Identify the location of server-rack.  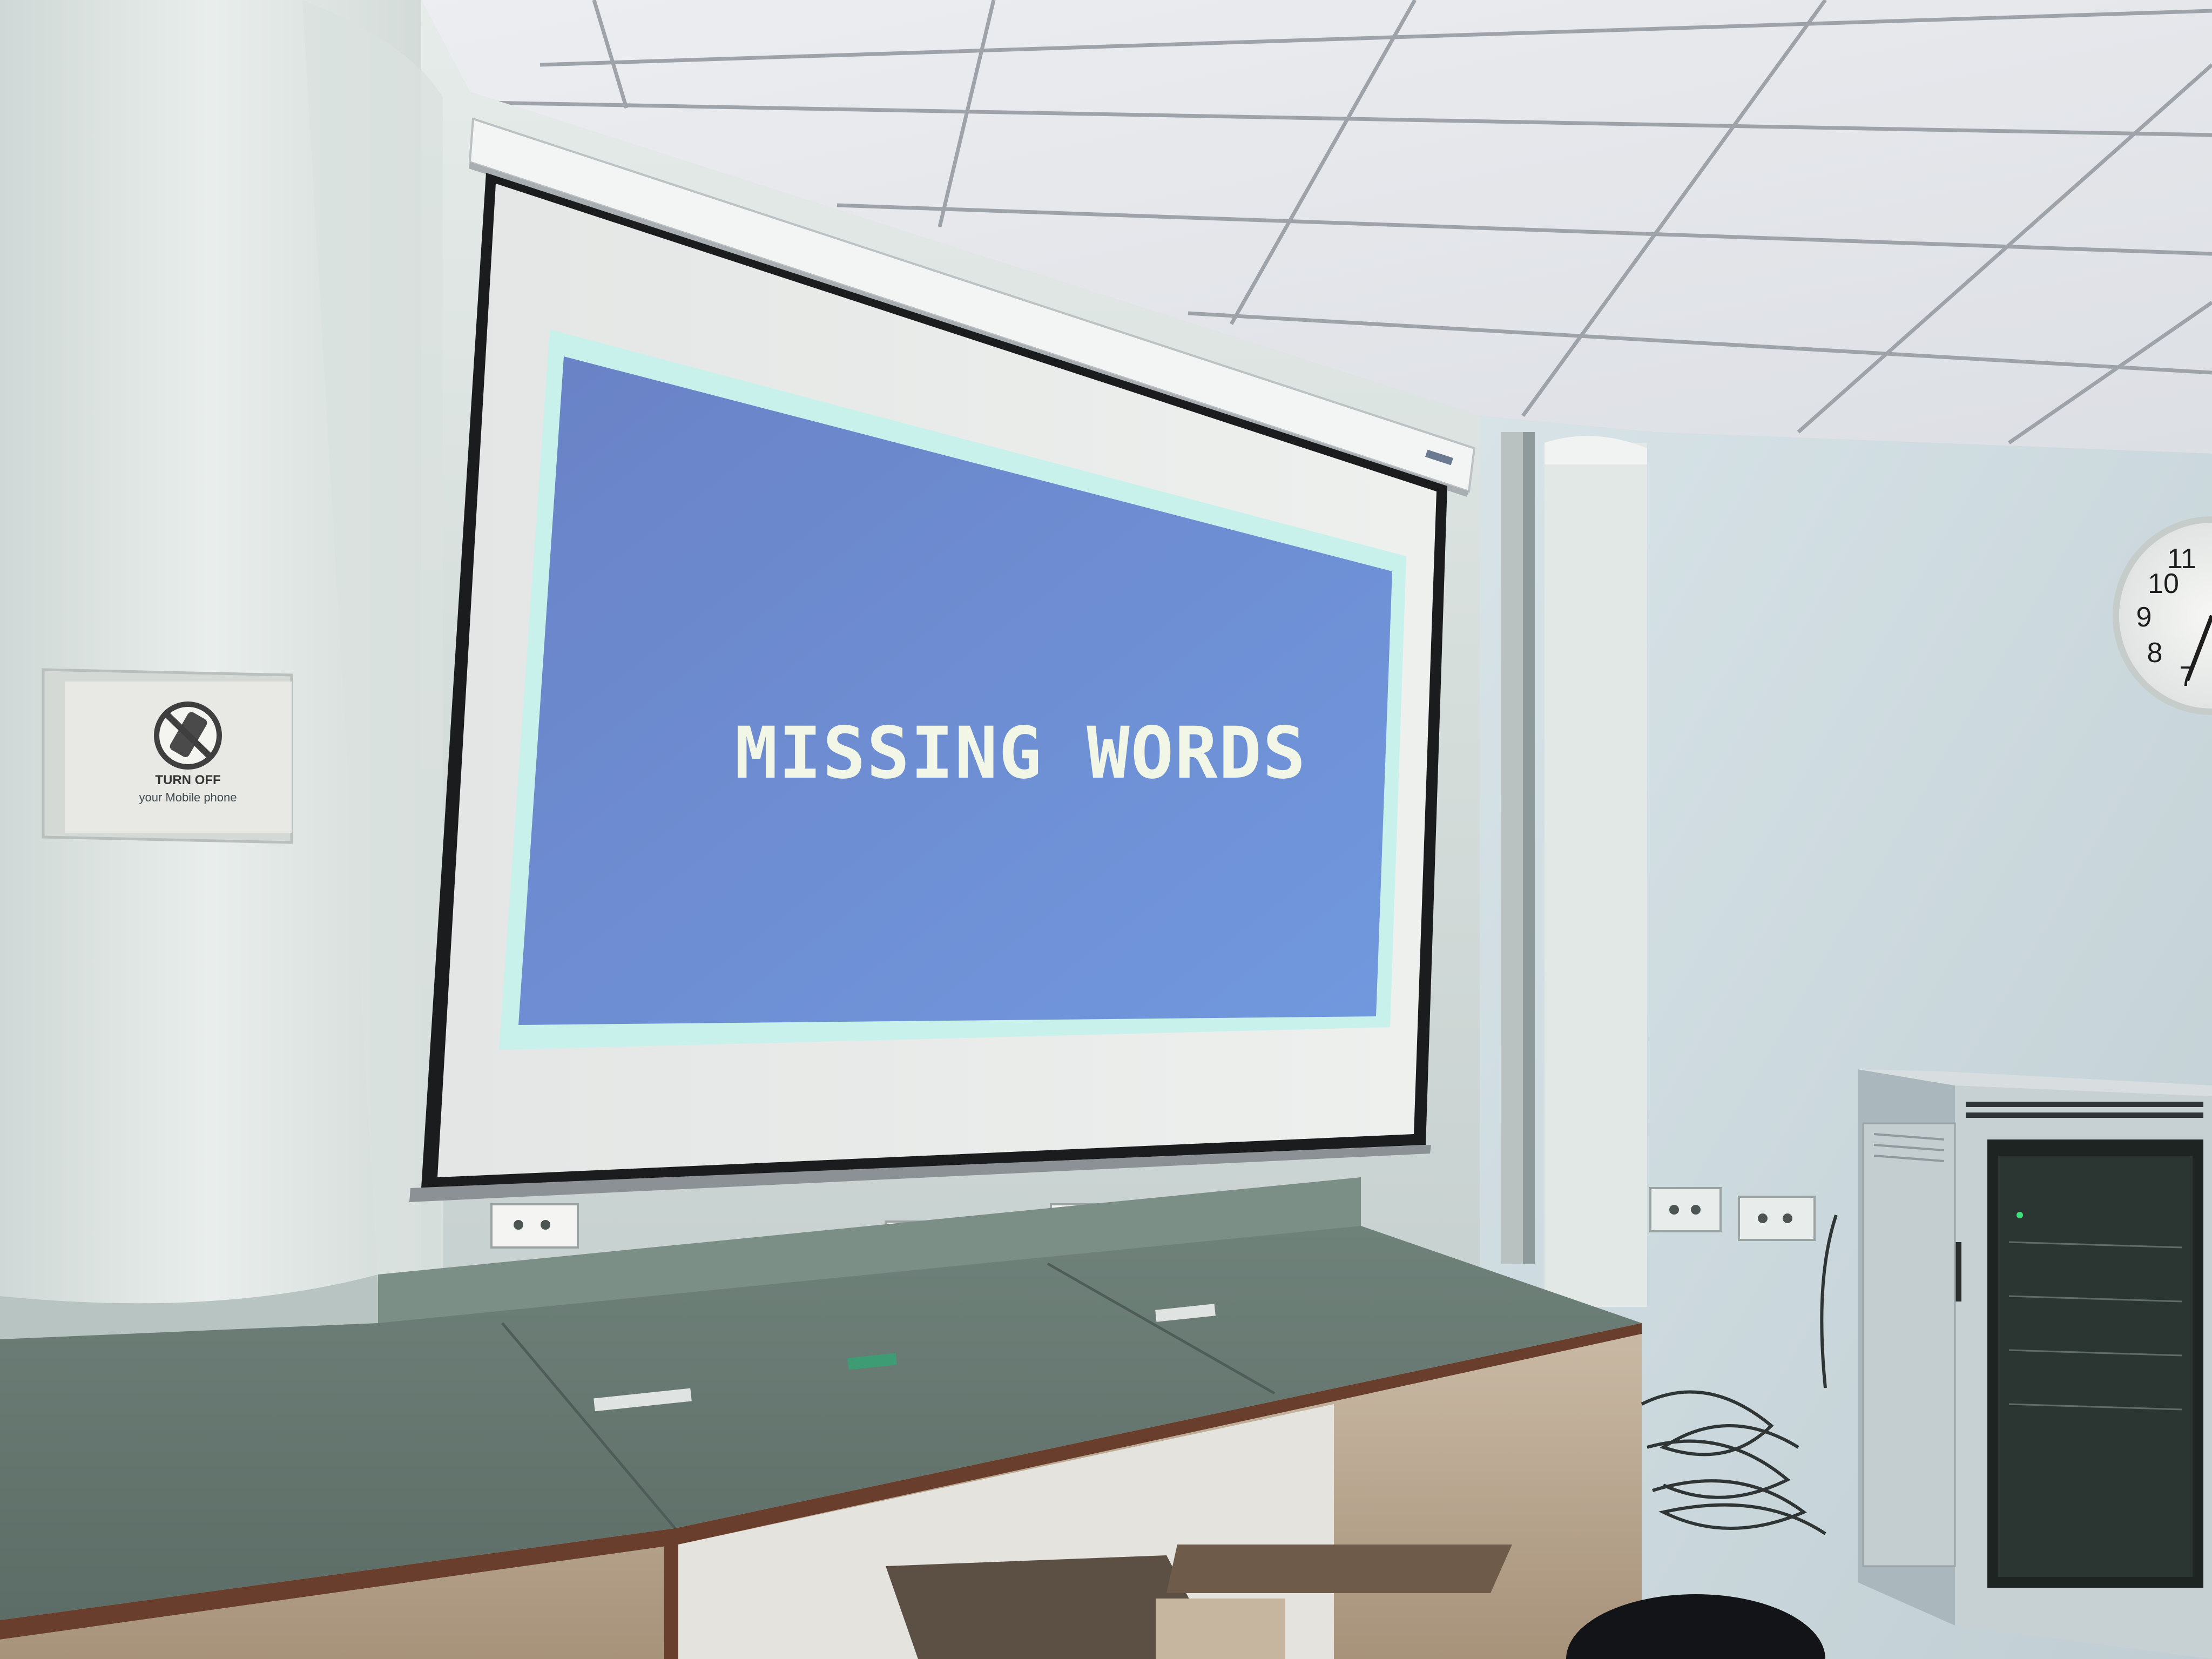
(2035, 1364).